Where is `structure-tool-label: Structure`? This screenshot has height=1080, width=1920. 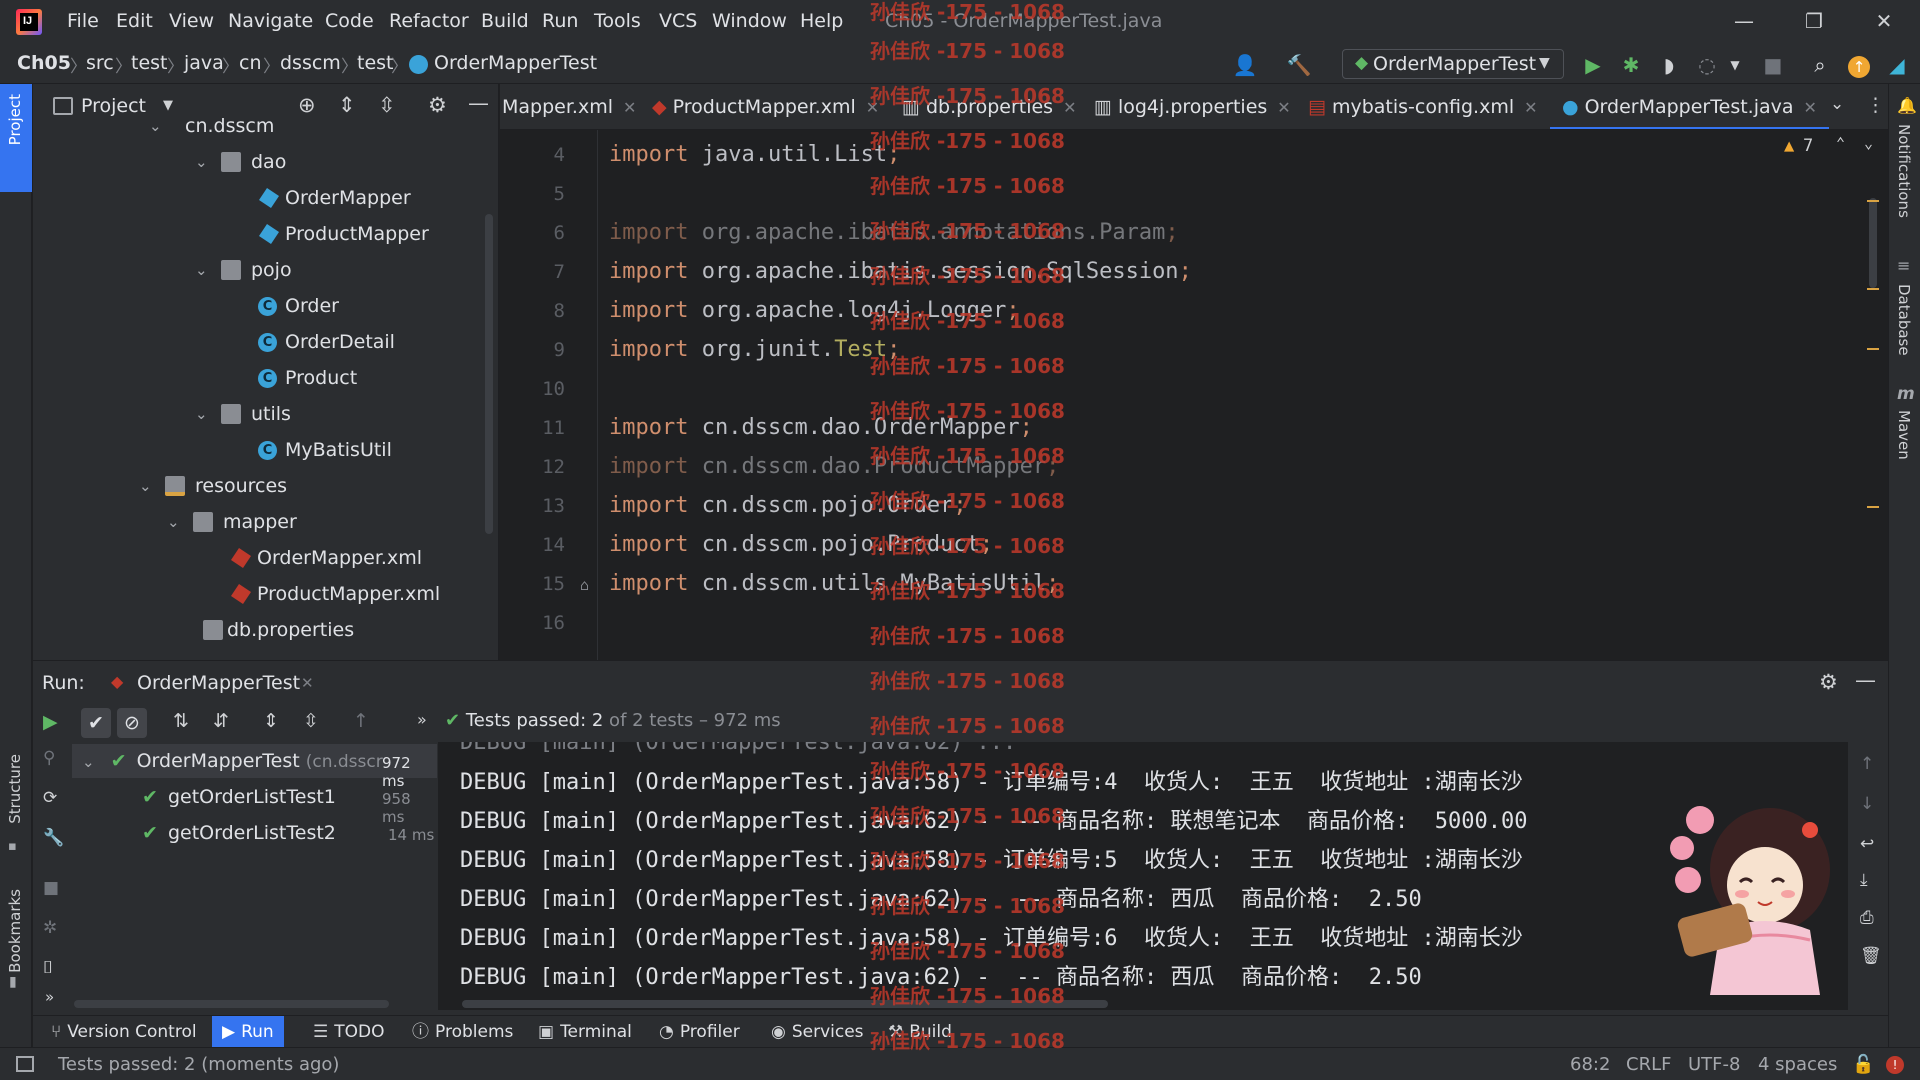 structure-tool-label: Structure is located at coordinates (15, 789).